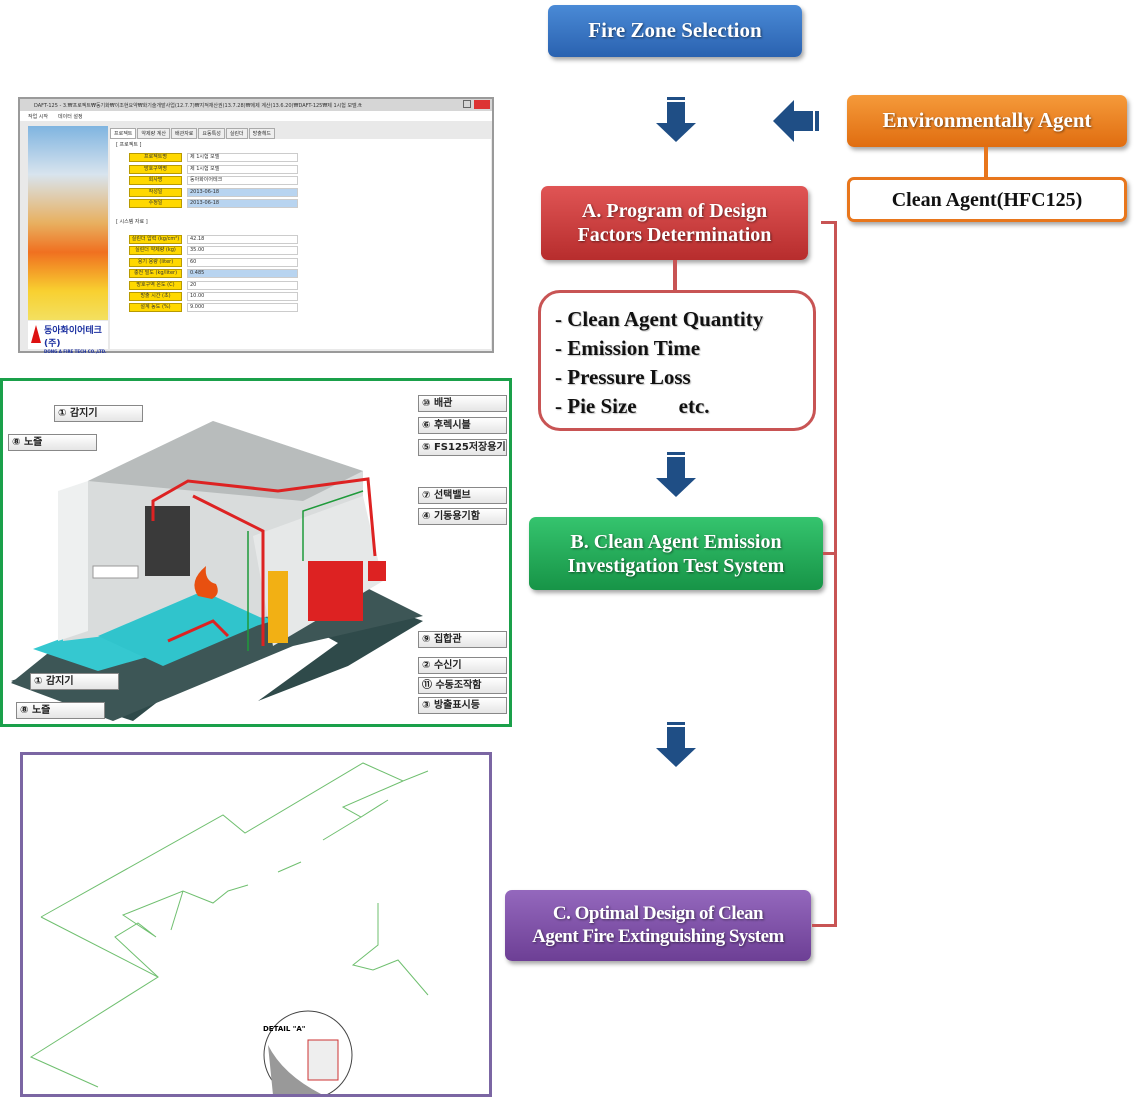 The width and height of the screenshot is (1134, 1097). What do you see at coordinates (155, 262) in the screenshot?
I see `field-label: 용기 용량 (liter)` at bounding box center [155, 262].